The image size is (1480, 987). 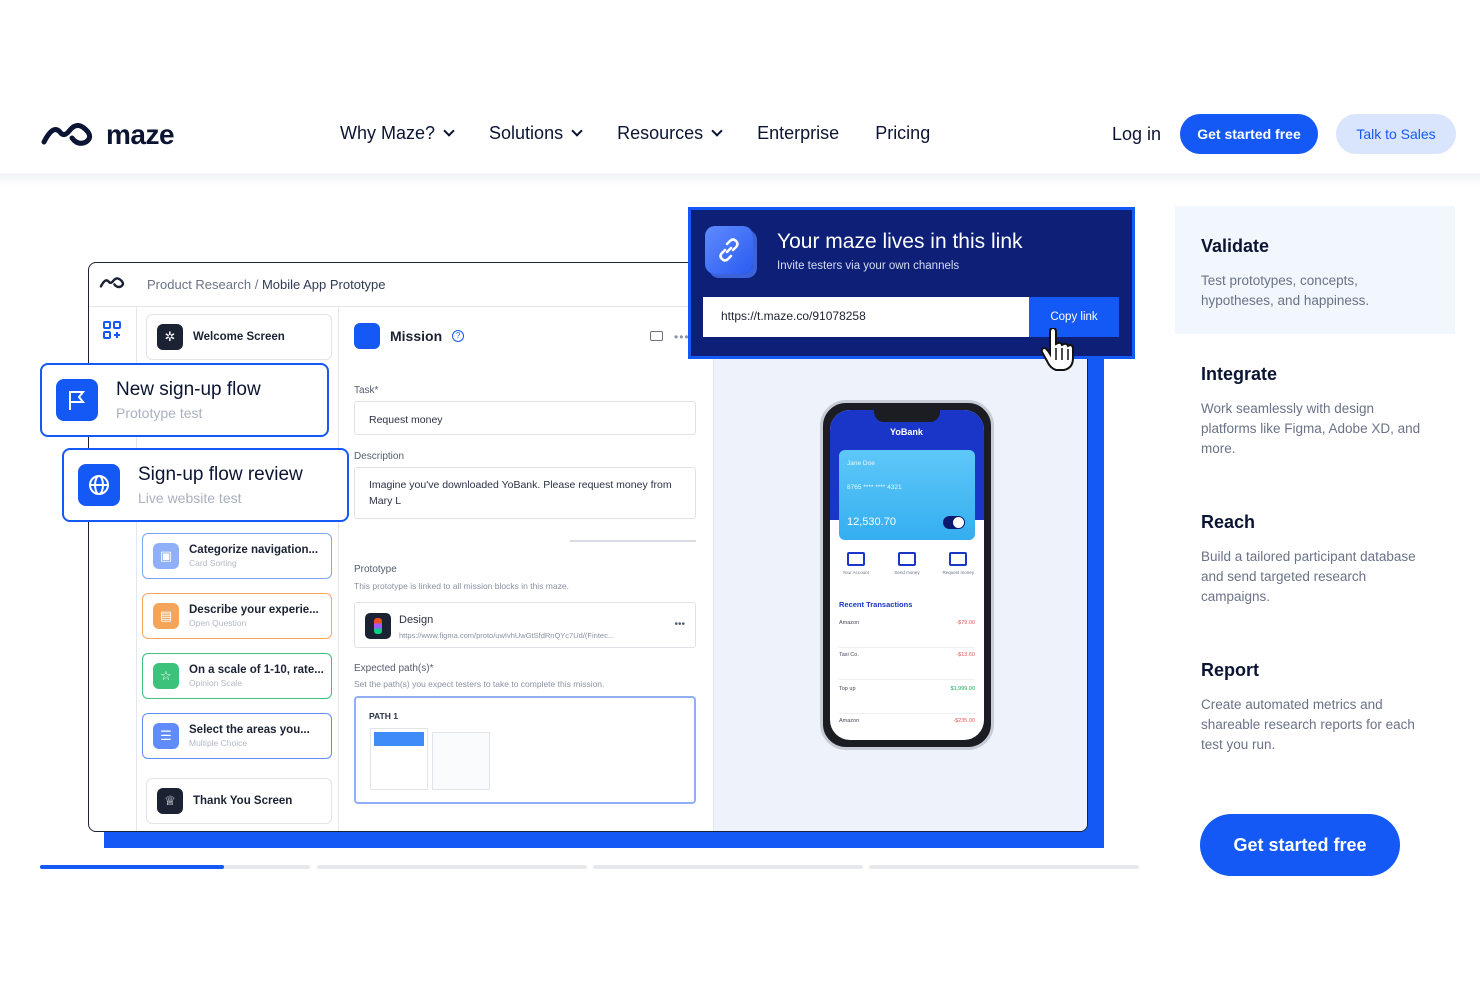 I want to click on transaction-name: Top up, so click(x=847, y=689).